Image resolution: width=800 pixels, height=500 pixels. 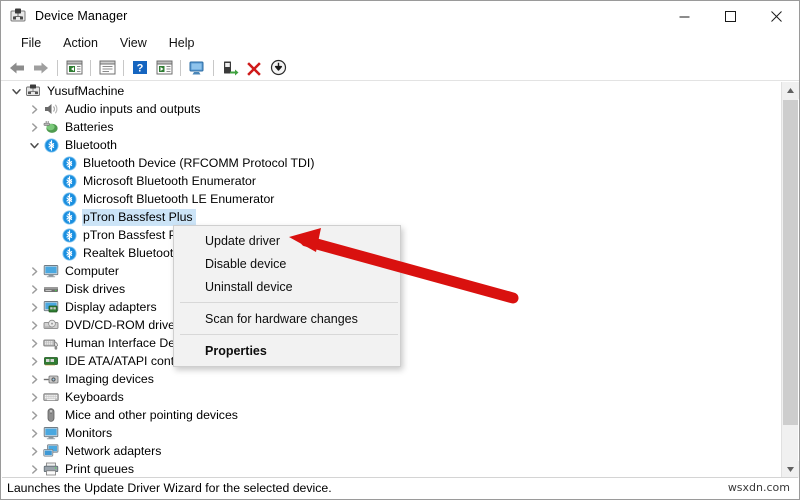 What do you see at coordinates (730, 16) in the screenshot?
I see `maximize-button` at bounding box center [730, 16].